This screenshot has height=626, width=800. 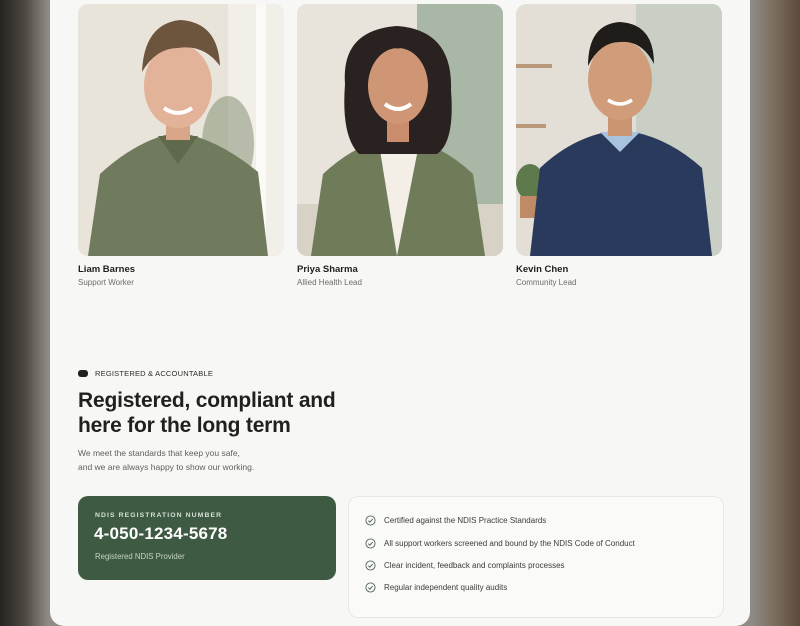 I want to click on team-member-role: Allied Health Lead, so click(x=329, y=282).